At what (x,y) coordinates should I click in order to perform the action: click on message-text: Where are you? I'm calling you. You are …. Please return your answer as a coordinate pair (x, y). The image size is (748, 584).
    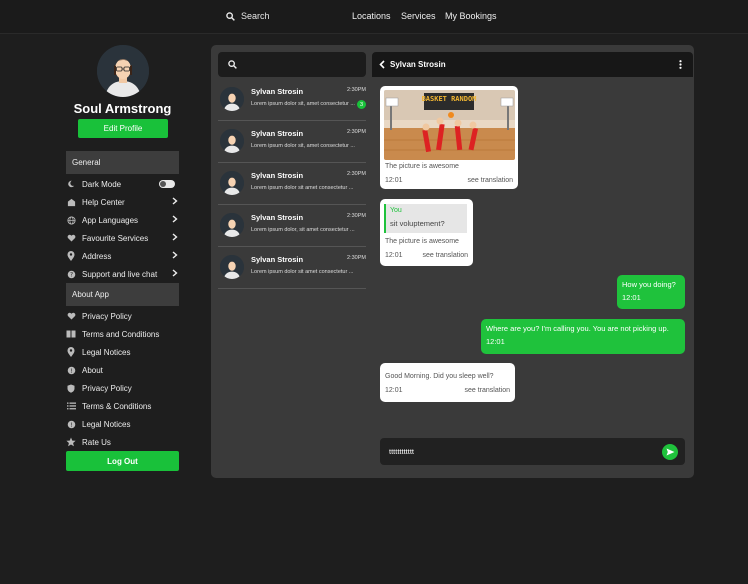
    Looking at the image, I should click on (577, 328).